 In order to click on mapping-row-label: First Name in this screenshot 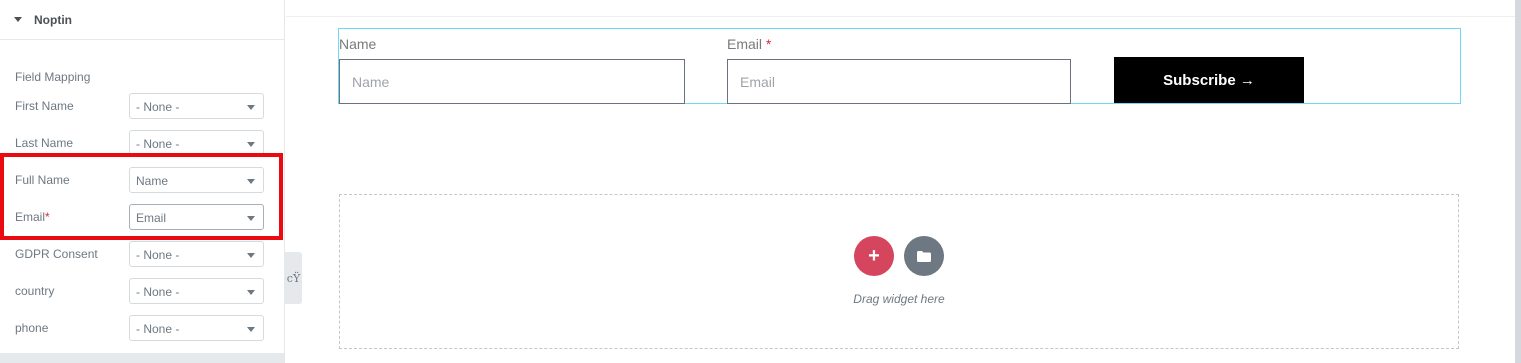, I will do `click(44, 106)`.